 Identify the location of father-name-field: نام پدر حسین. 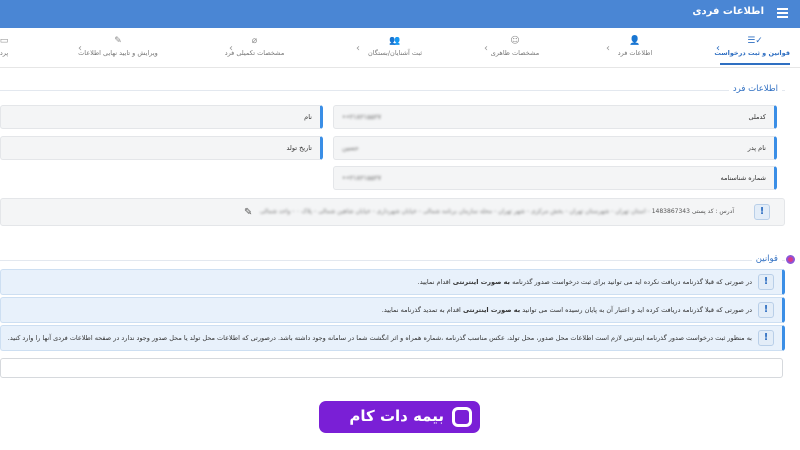
(555, 148).